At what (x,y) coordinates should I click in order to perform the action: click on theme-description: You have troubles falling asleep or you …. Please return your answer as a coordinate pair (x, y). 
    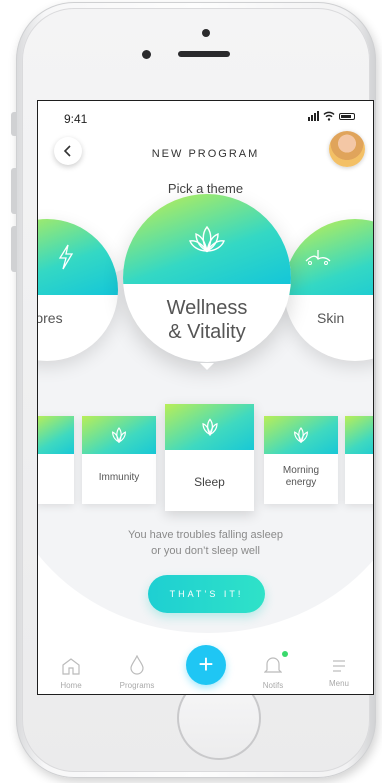
    Looking at the image, I should click on (205, 543).